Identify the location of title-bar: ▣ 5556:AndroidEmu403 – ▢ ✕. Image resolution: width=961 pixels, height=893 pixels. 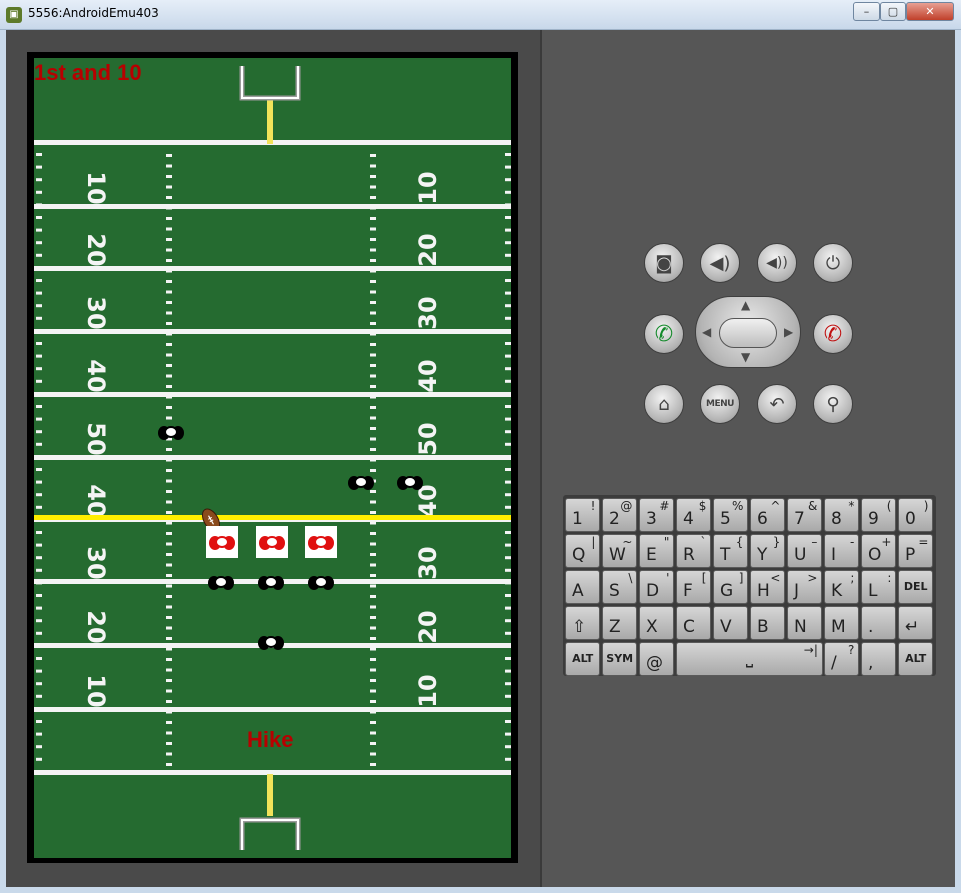
(480, 15).